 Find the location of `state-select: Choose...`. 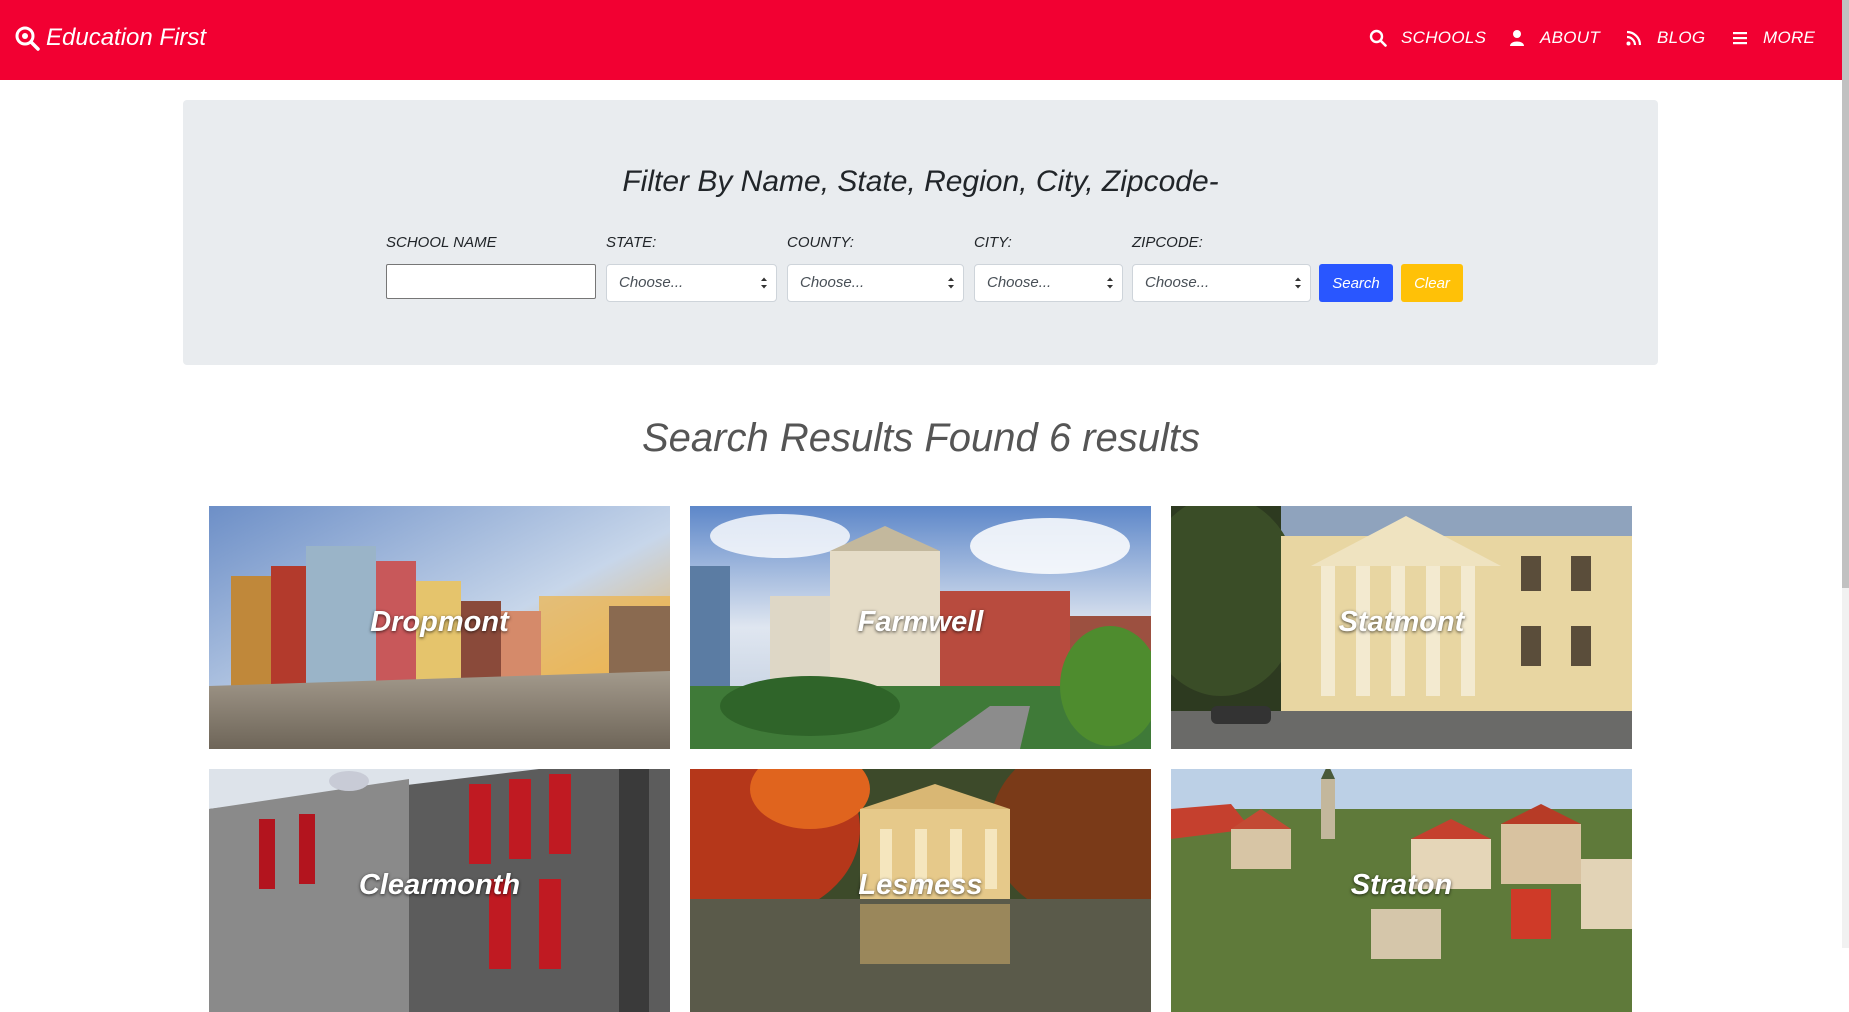

state-select: Choose... is located at coordinates (691, 283).